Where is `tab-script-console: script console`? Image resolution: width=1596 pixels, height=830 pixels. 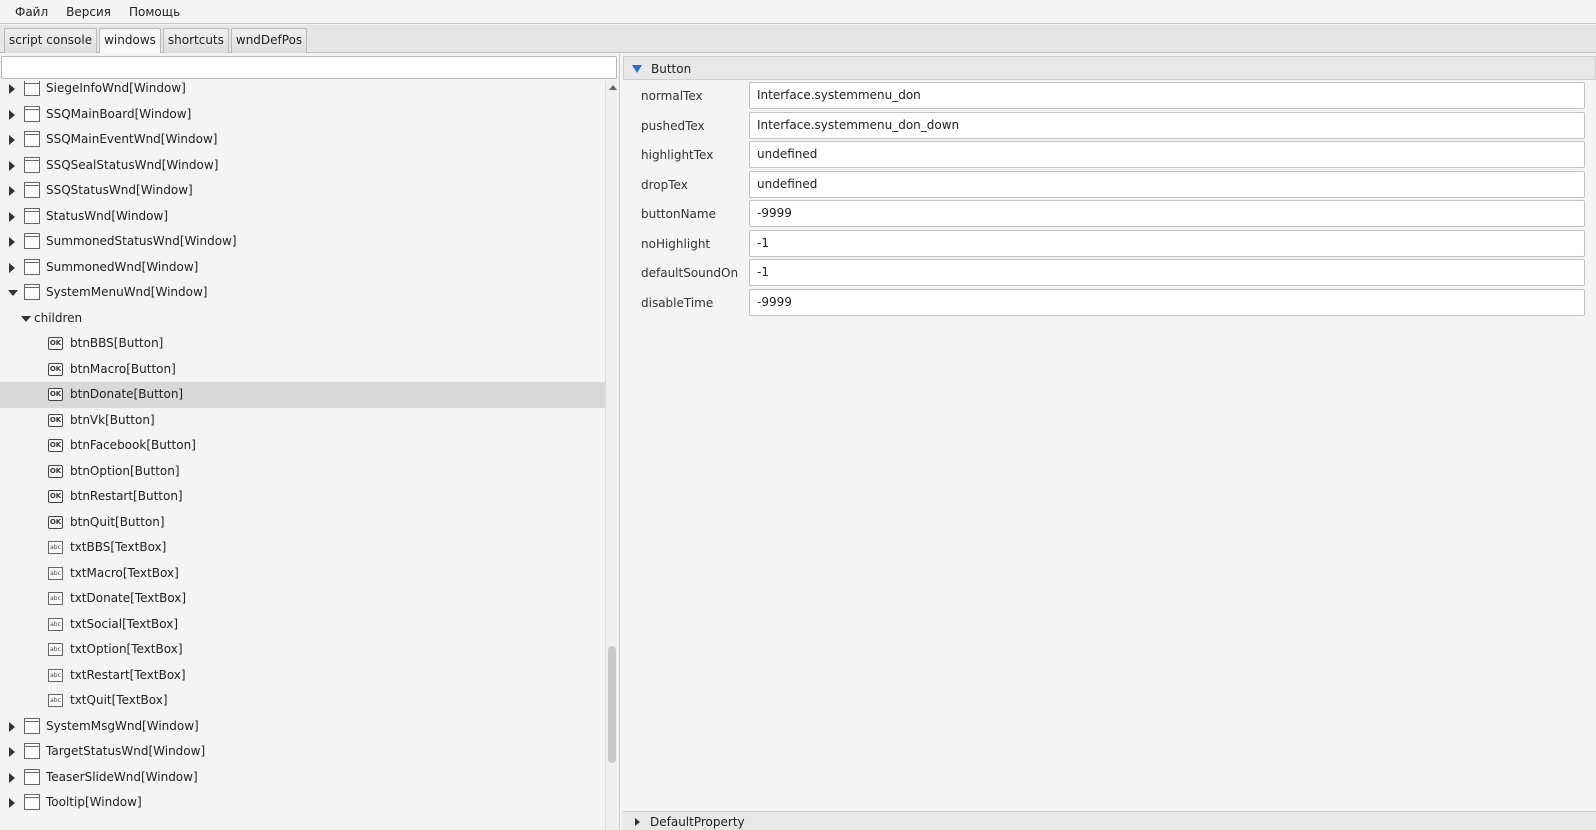 tab-script-console: script console is located at coordinates (51, 40).